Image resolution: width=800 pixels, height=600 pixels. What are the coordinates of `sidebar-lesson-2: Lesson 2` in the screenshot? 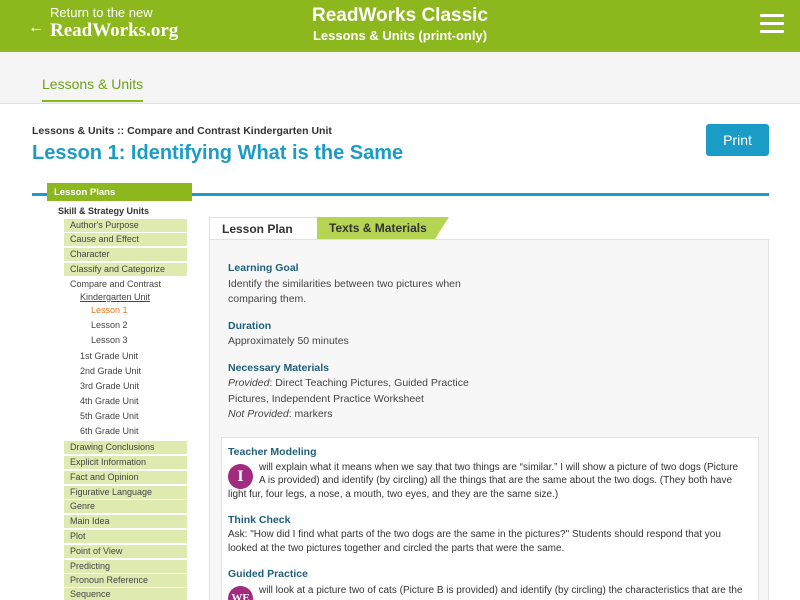 It's located at (109, 325).